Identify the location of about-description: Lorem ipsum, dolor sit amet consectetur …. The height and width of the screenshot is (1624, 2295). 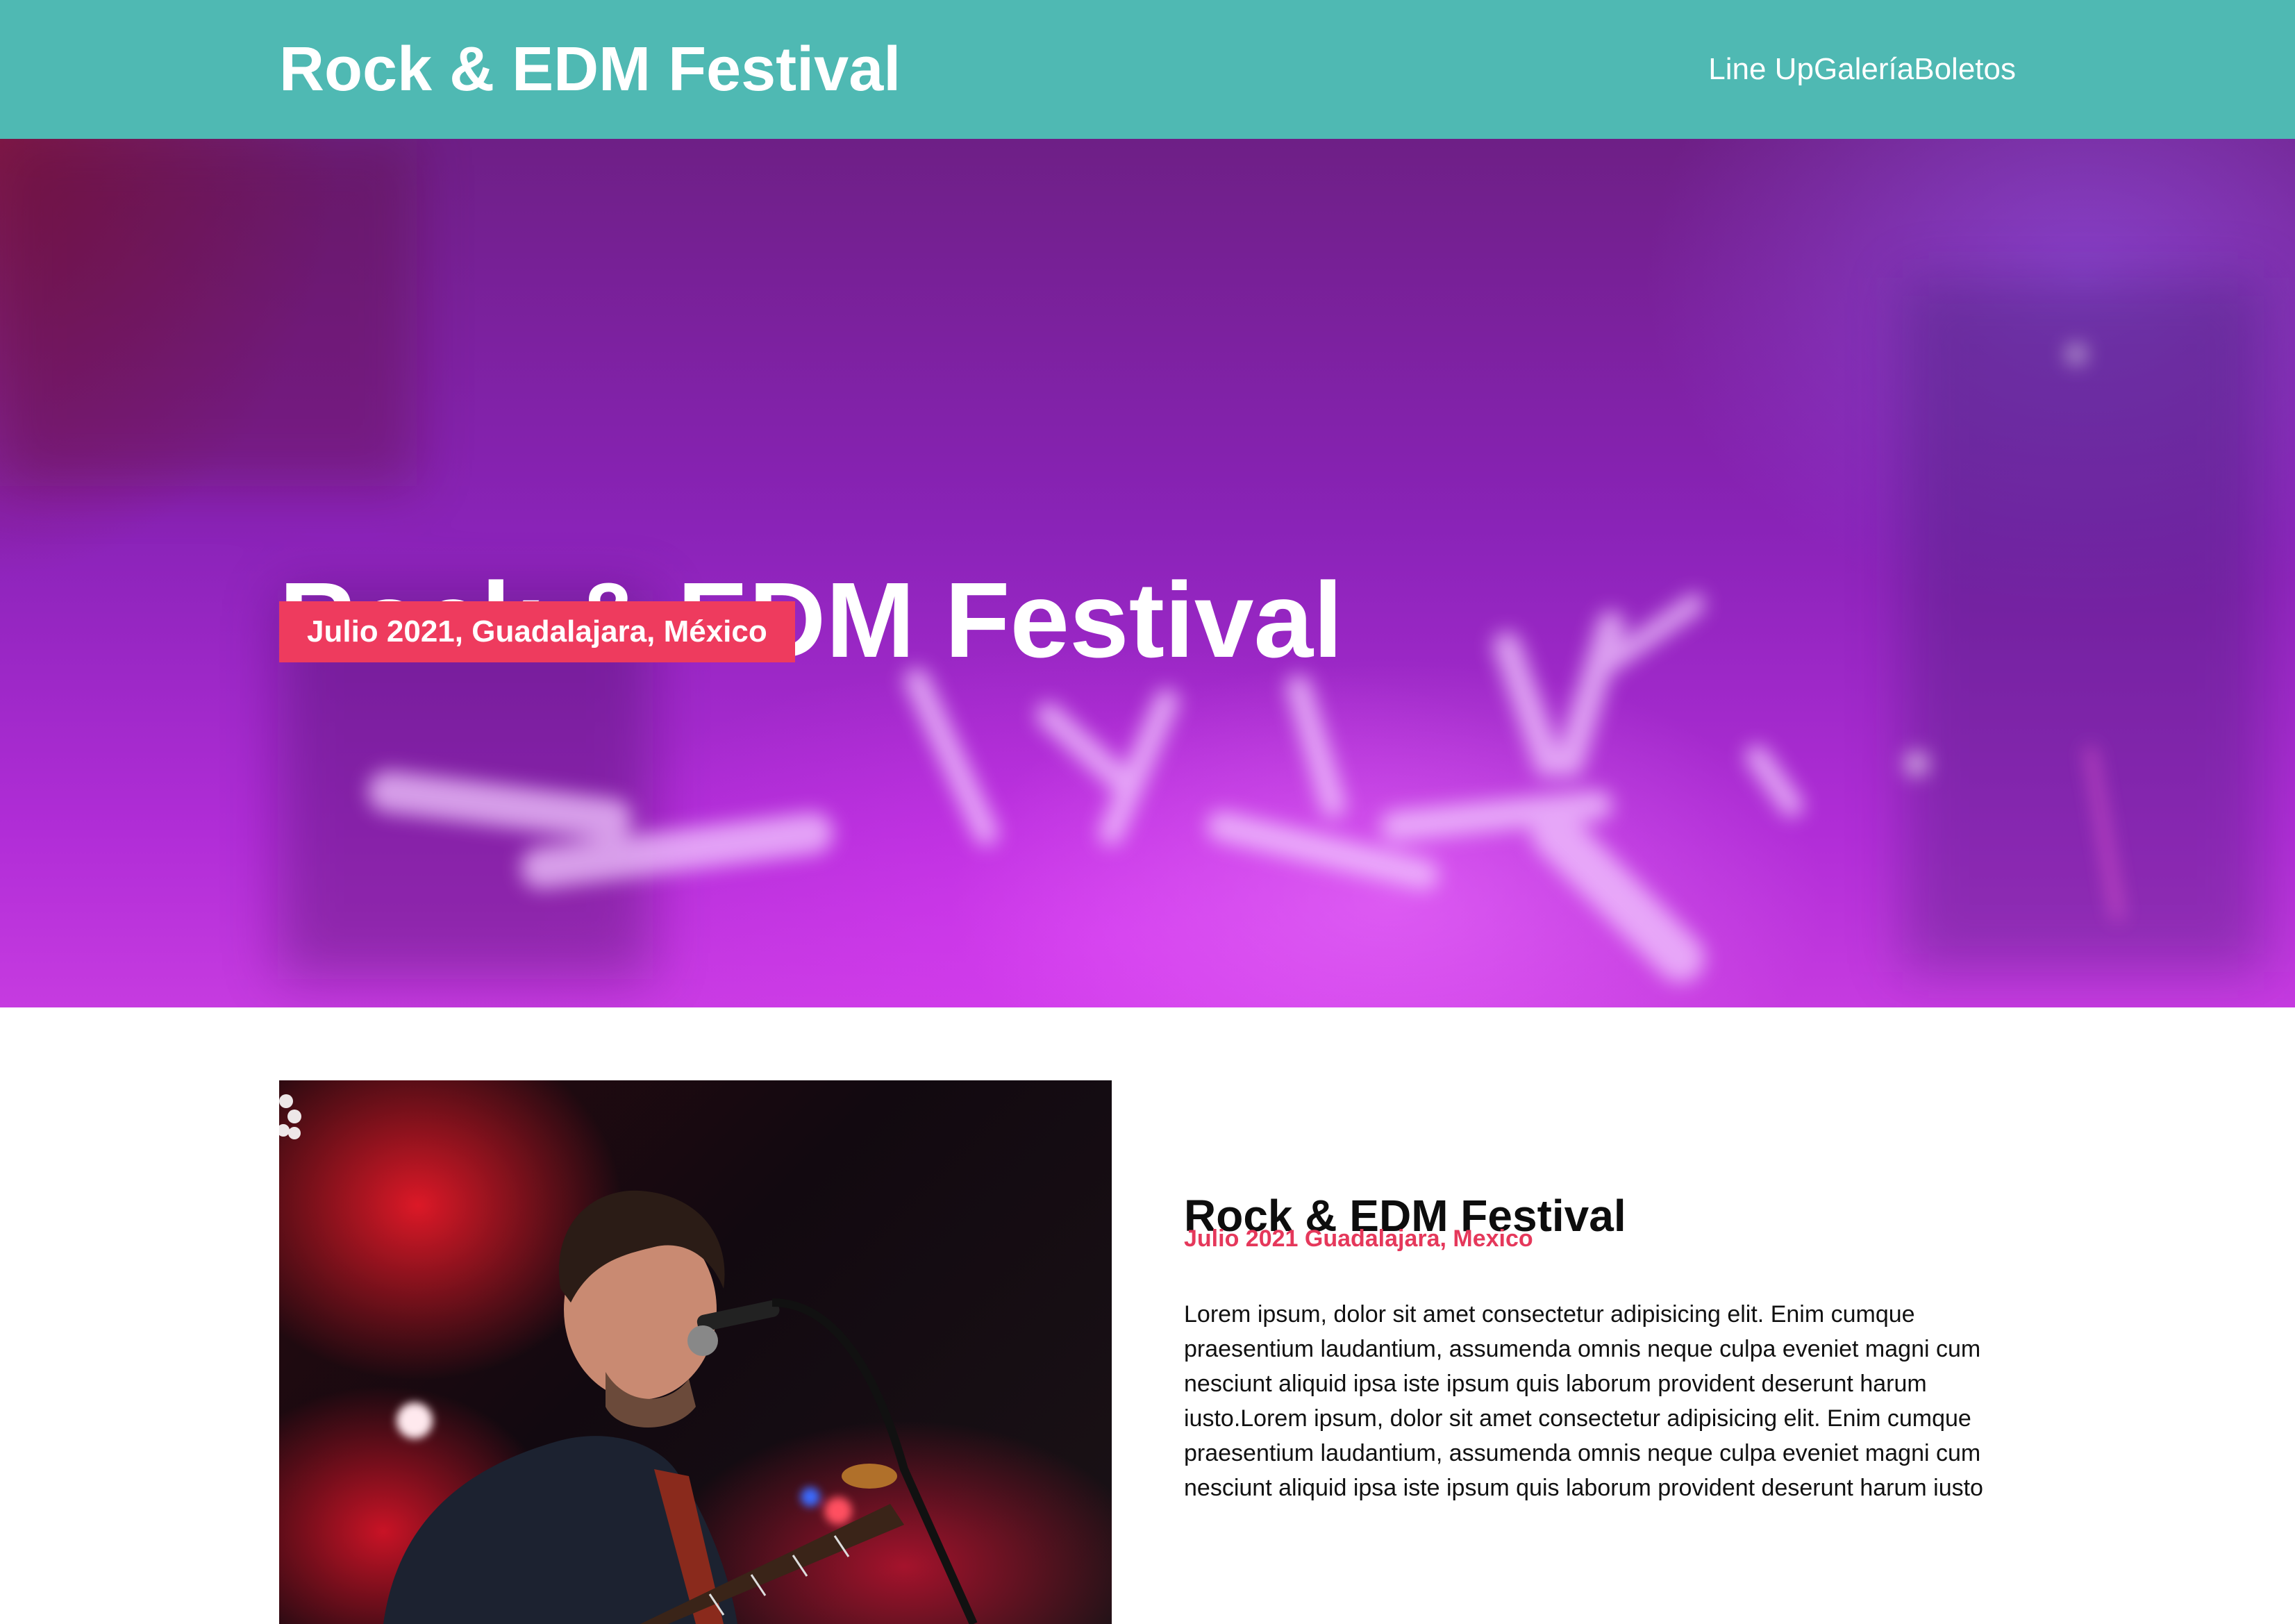
(1583, 1401).